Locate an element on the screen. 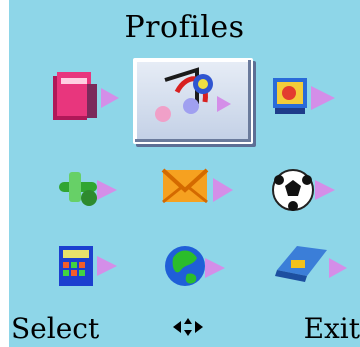  menu-item-games is located at coordinates (312, 200).